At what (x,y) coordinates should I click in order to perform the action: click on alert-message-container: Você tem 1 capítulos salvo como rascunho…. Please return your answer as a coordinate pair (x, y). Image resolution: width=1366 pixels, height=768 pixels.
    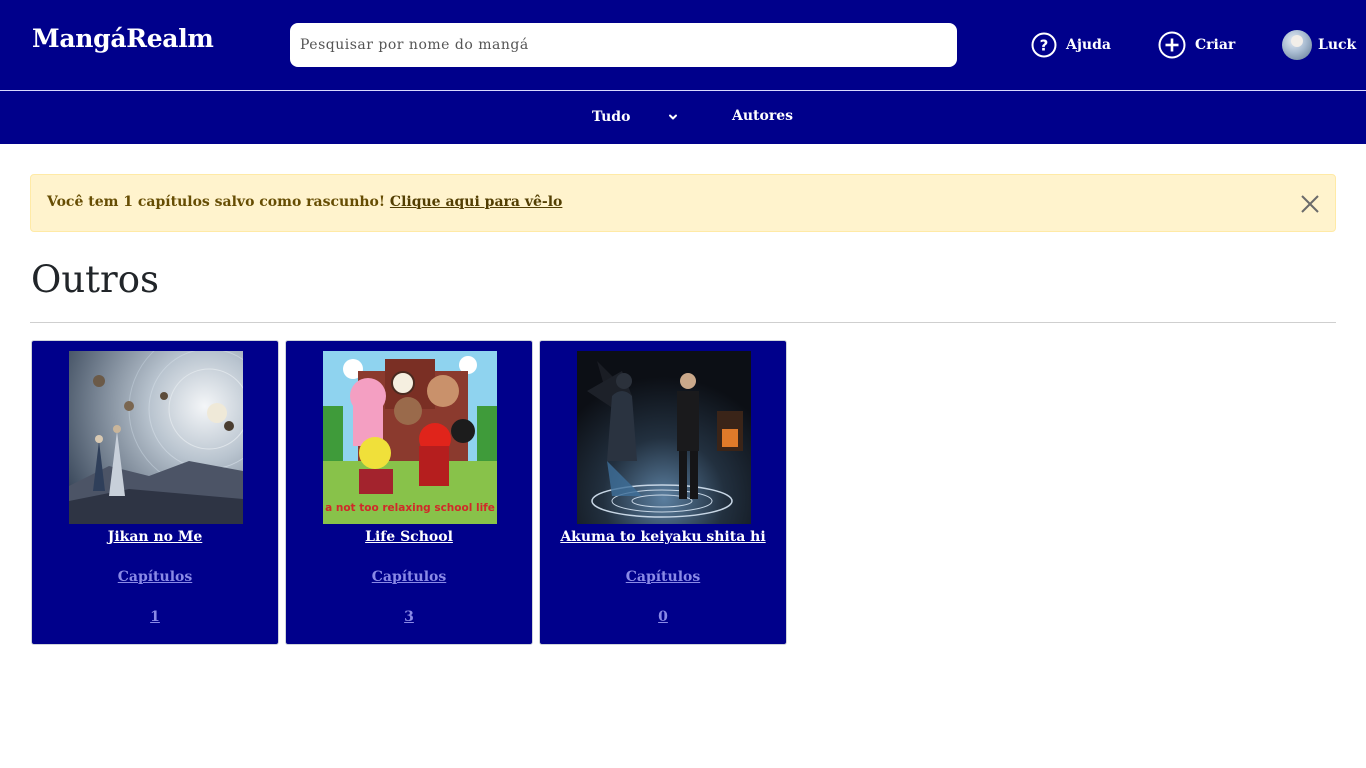
    Looking at the image, I should click on (304, 202).